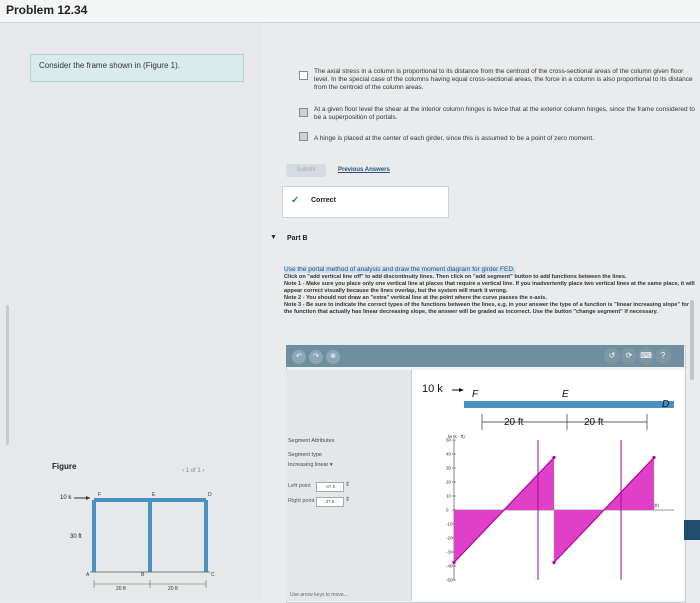 The image size is (700, 603). What do you see at coordinates (305, 455) in the screenshot?
I see `segment-type-label: Segment type` at bounding box center [305, 455].